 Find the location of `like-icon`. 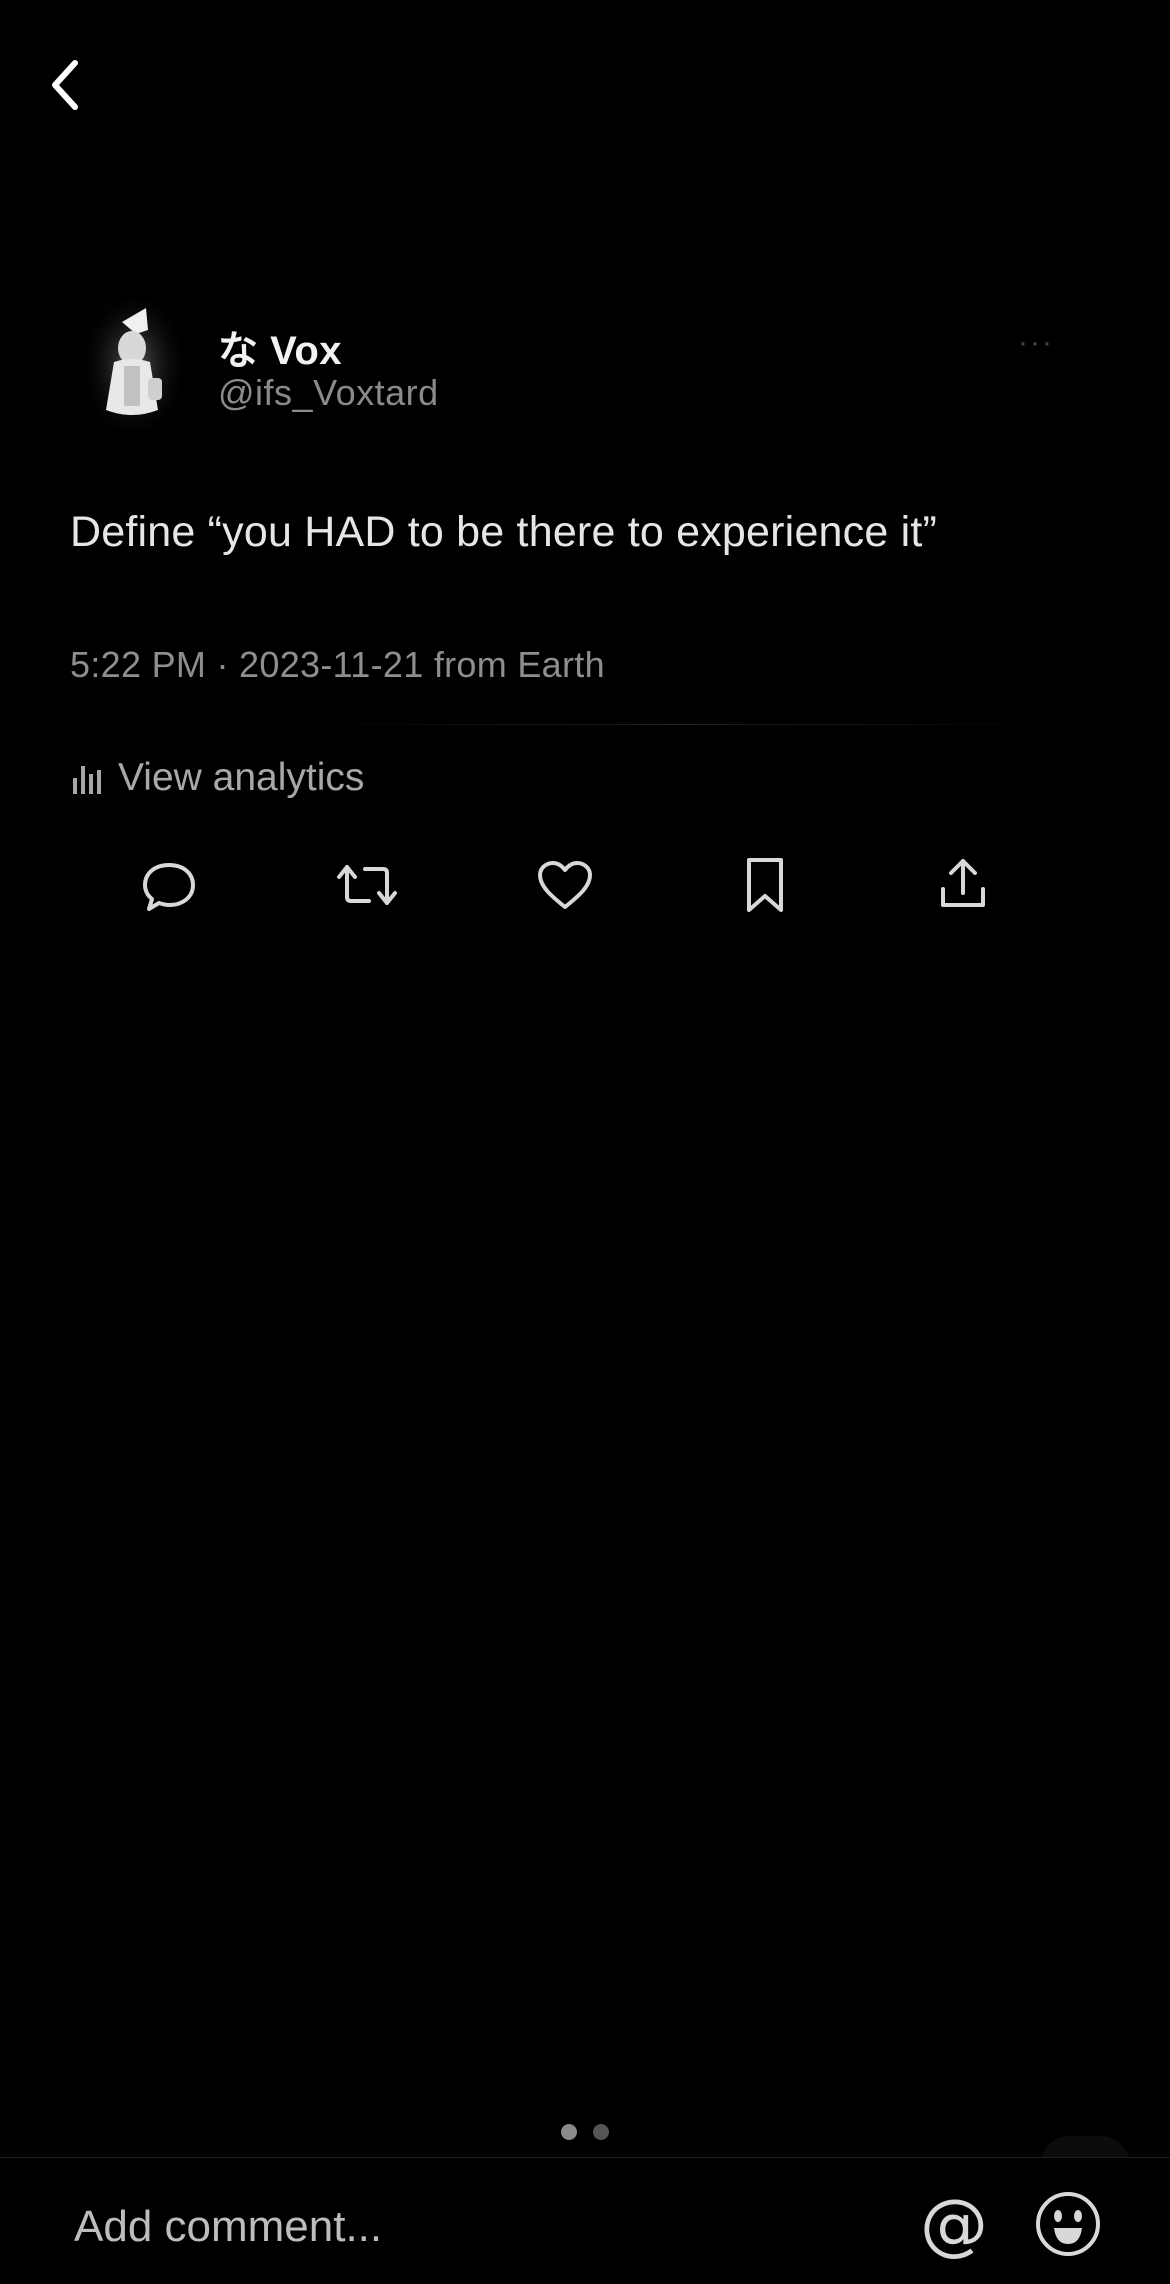

like-icon is located at coordinates (565, 885).